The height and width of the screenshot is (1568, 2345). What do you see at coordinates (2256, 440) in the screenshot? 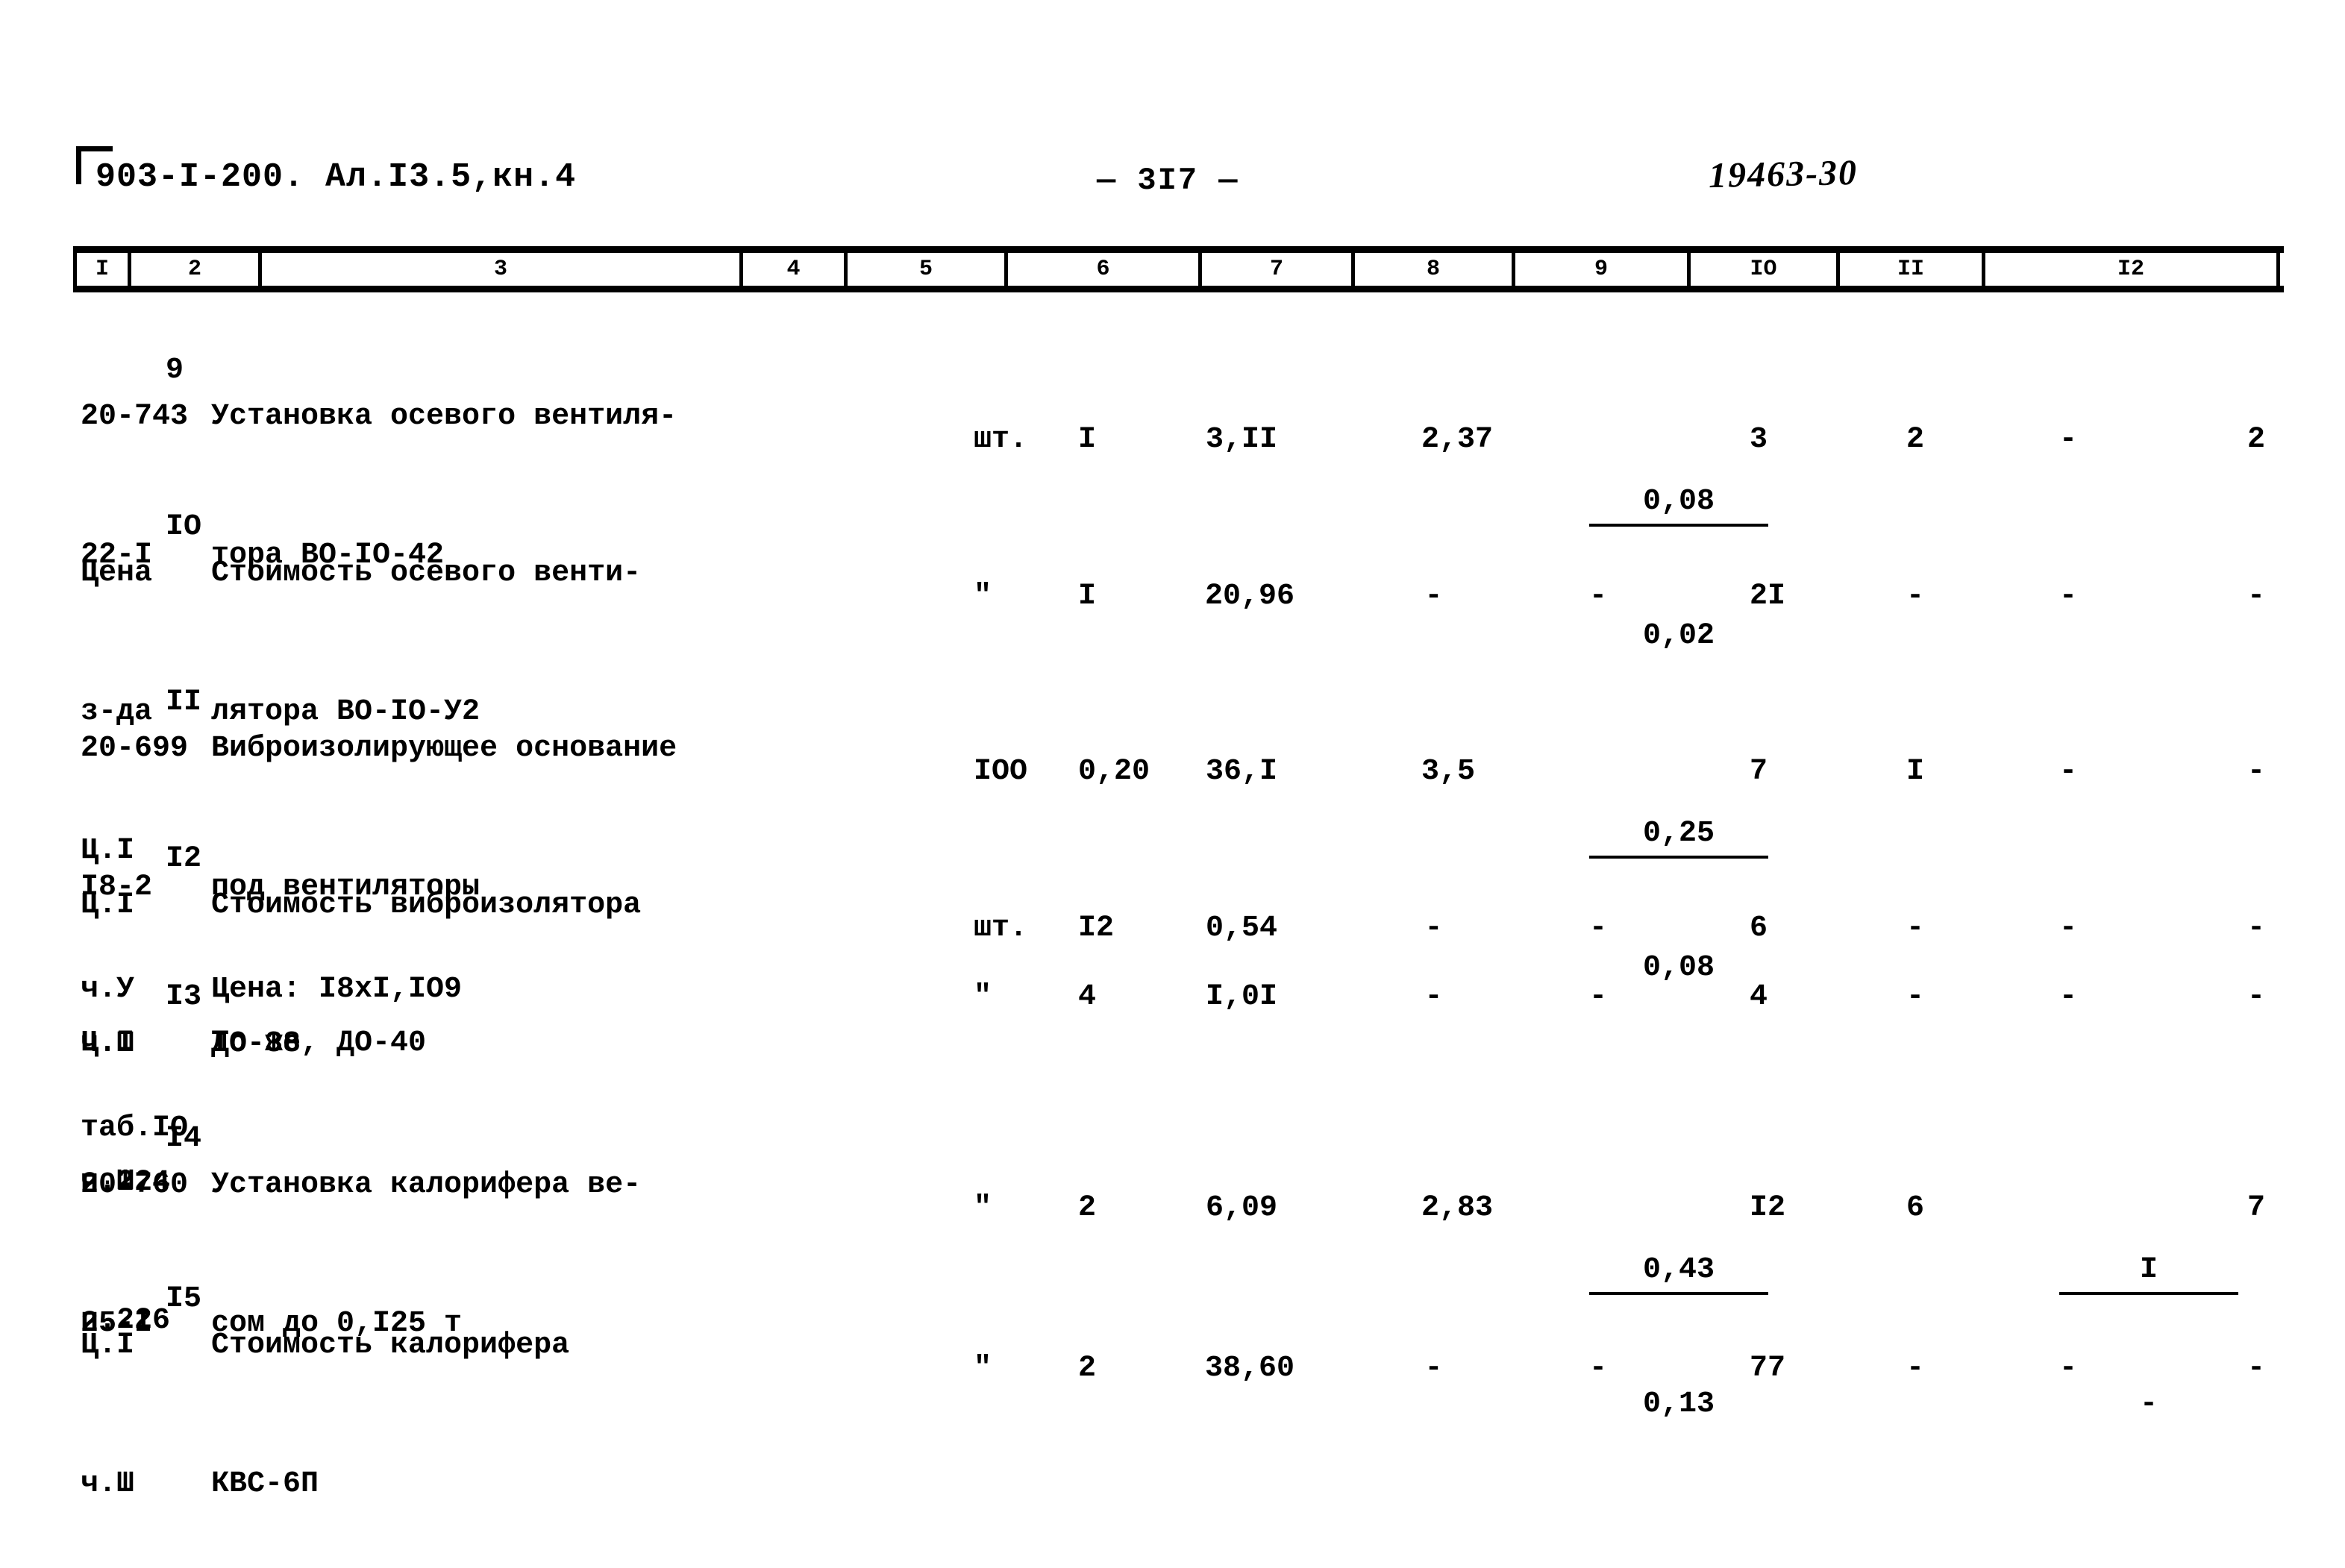
I see `row-col12: 2` at bounding box center [2256, 440].